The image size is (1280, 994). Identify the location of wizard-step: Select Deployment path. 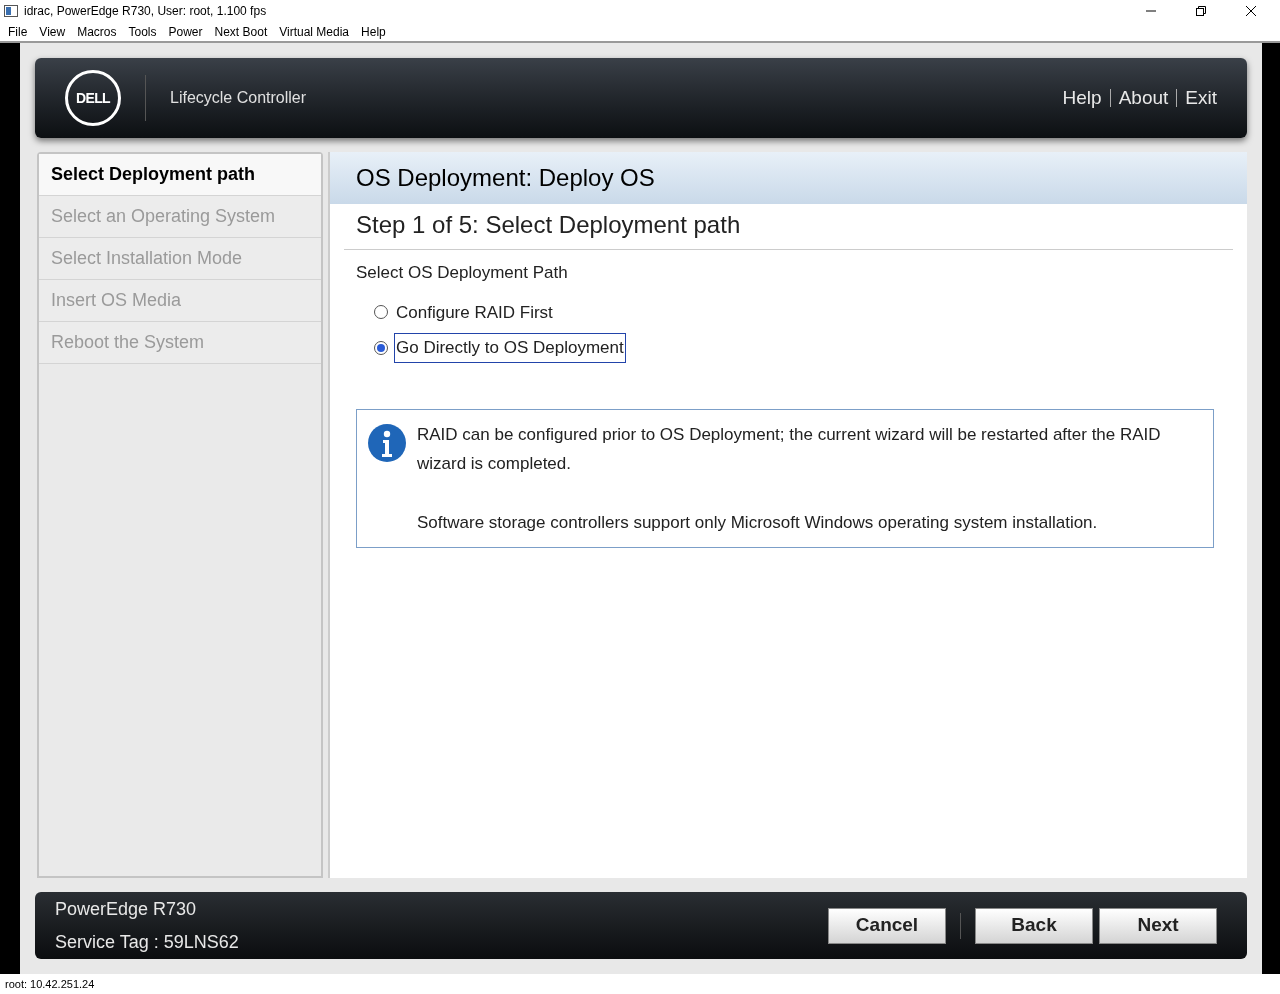
(180, 175).